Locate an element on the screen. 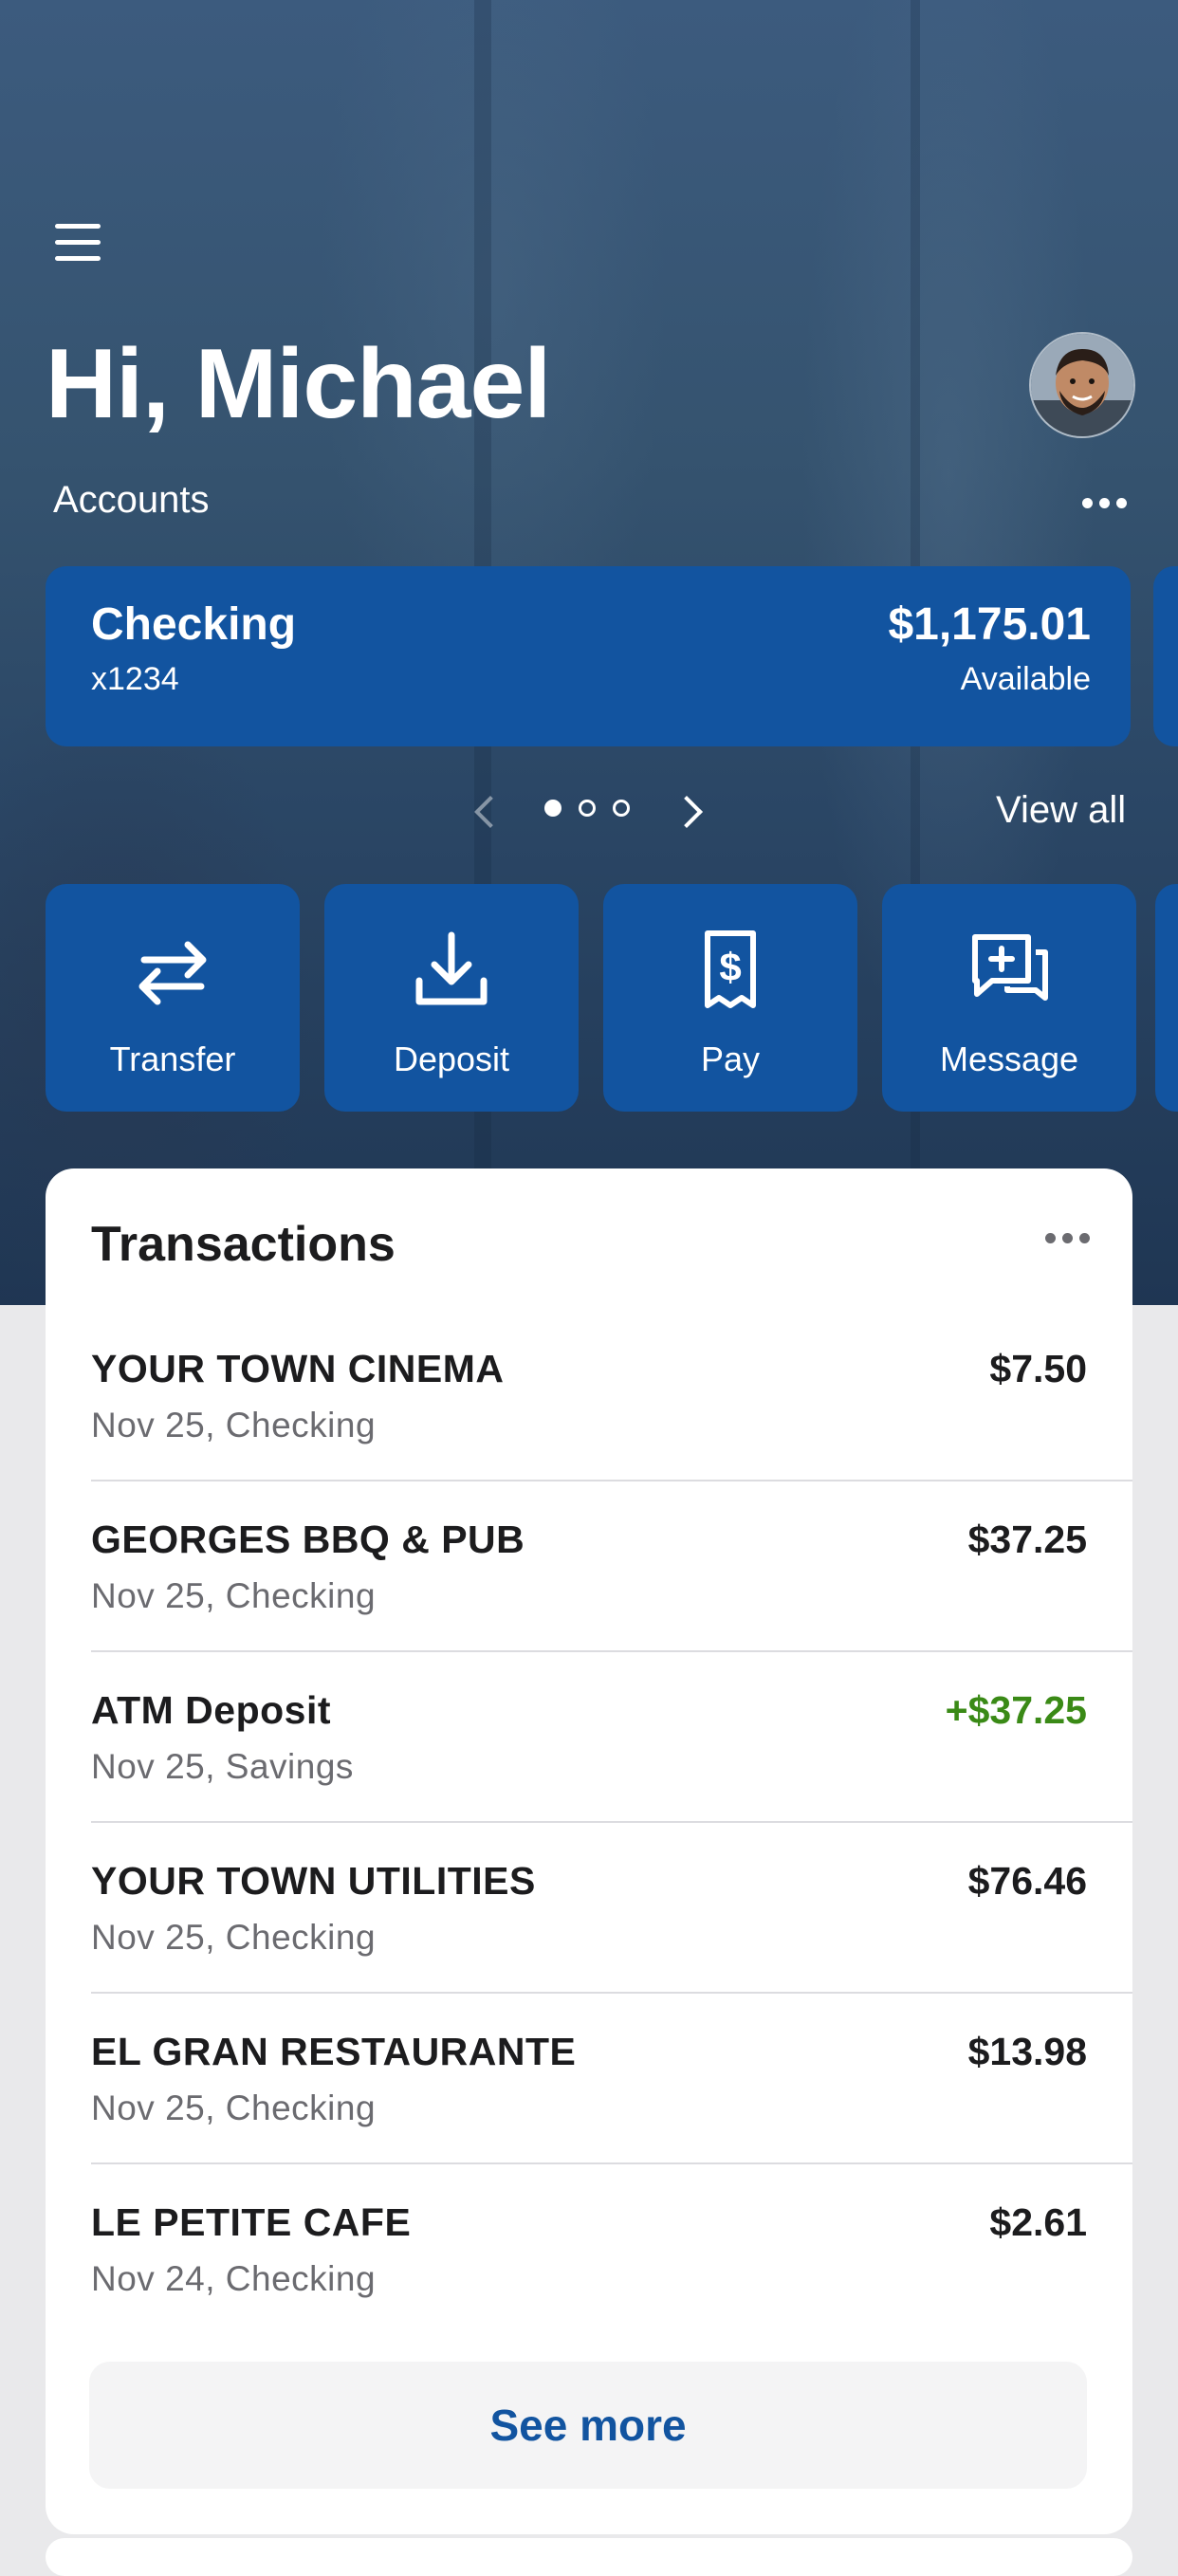 The height and width of the screenshot is (2576, 1178). download-tray-icon is located at coordinates (451, 968).